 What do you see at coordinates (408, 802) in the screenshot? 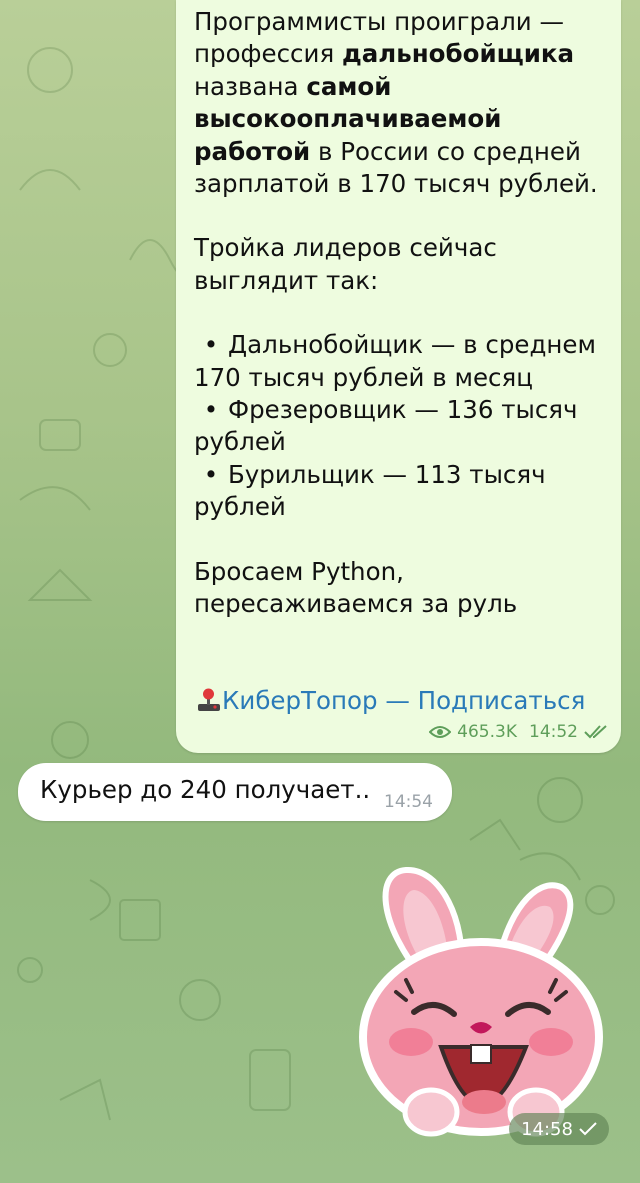
I see `incoming-message-time: 14:54` at bounding box center [408, 802].